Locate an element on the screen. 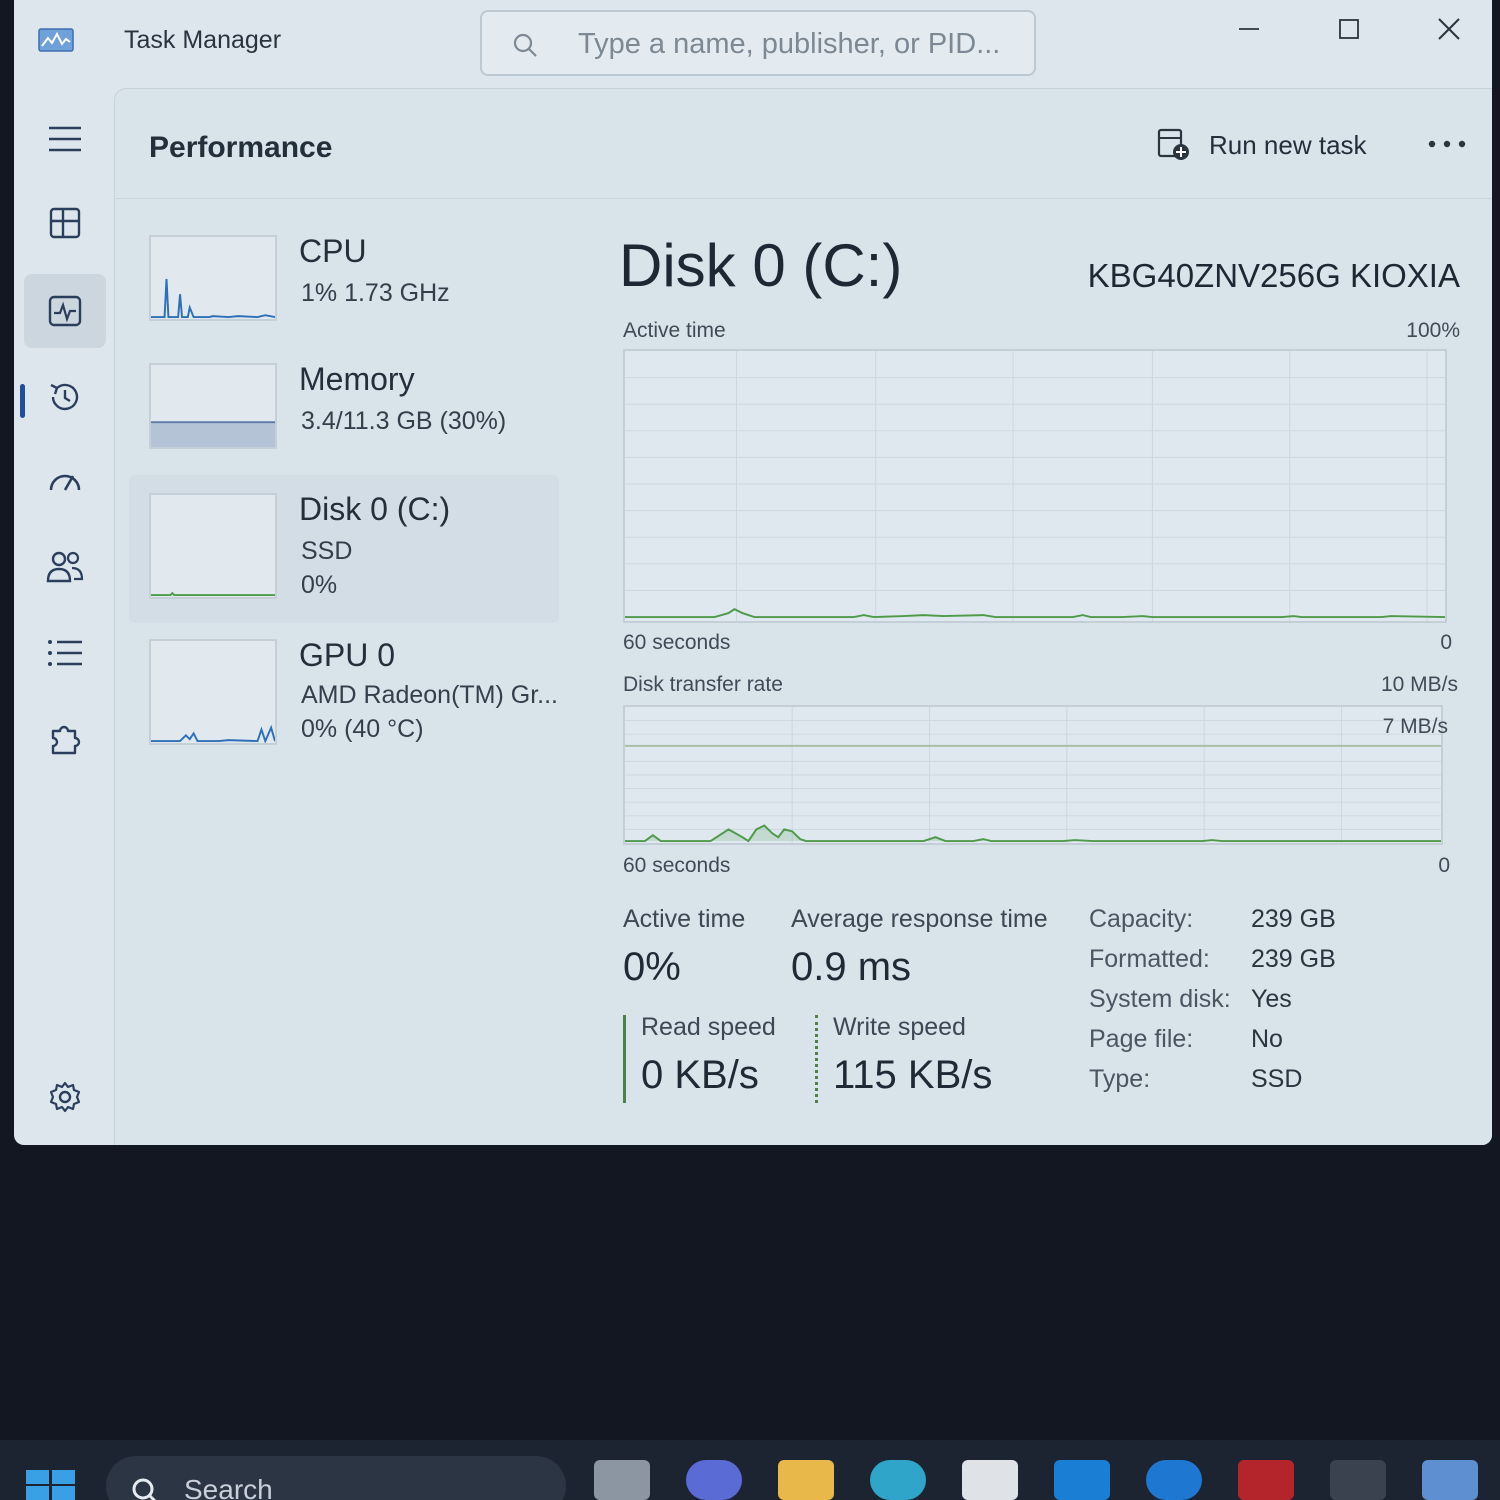  details-list-icon is located at coordinates (65, 653).